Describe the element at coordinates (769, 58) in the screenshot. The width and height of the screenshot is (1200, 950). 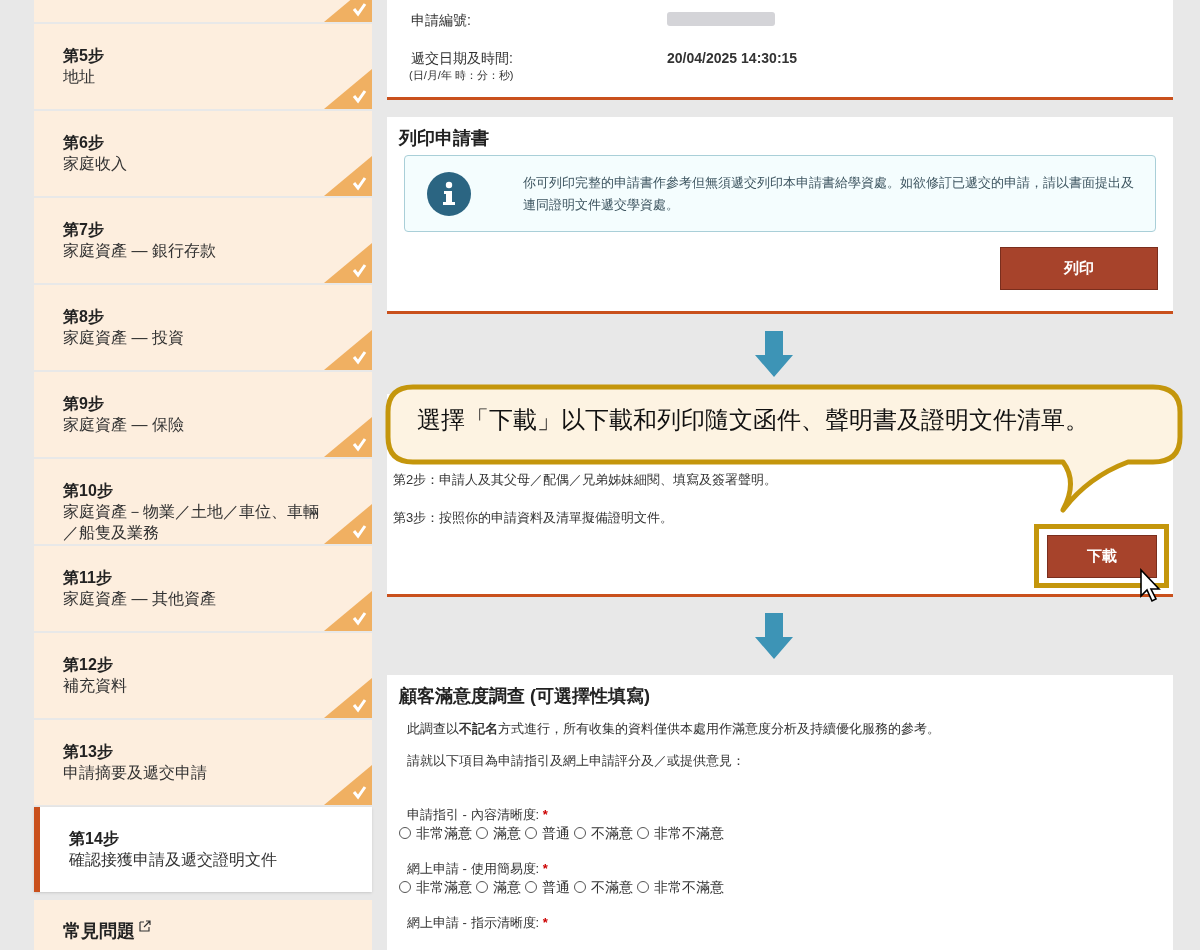
I see `time-value: 14:30:15` at that location.